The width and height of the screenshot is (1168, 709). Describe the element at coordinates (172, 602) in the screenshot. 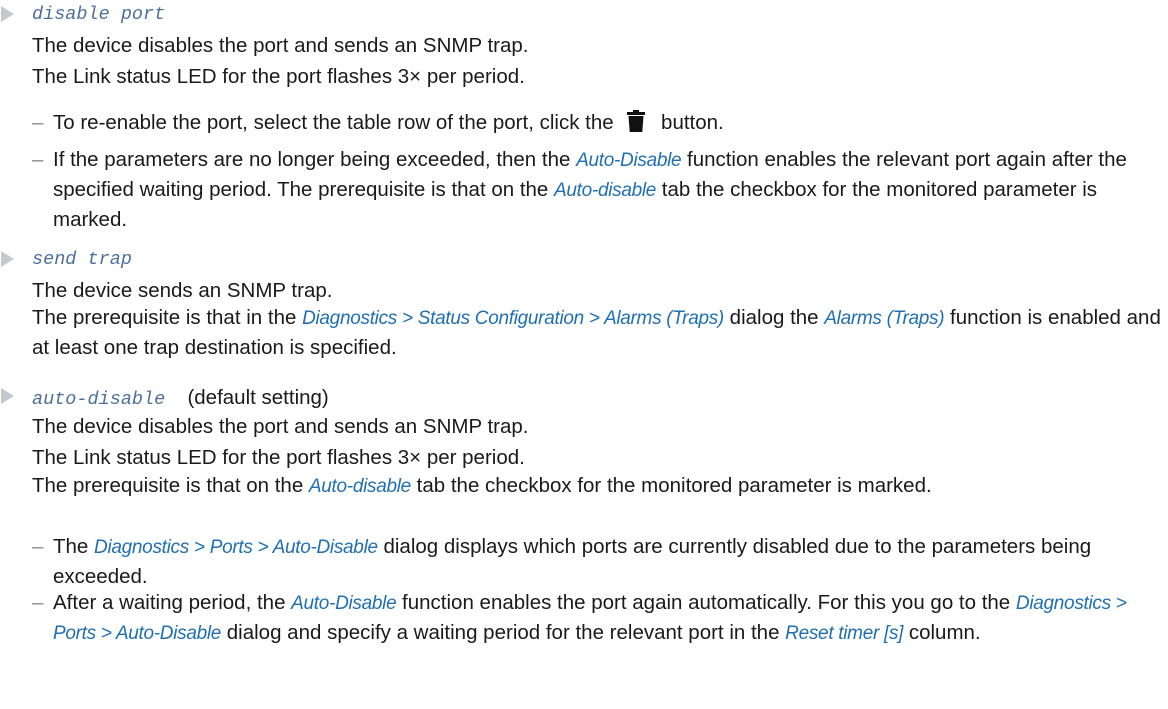

I see `note-text: After a waiting period, the` at that location.